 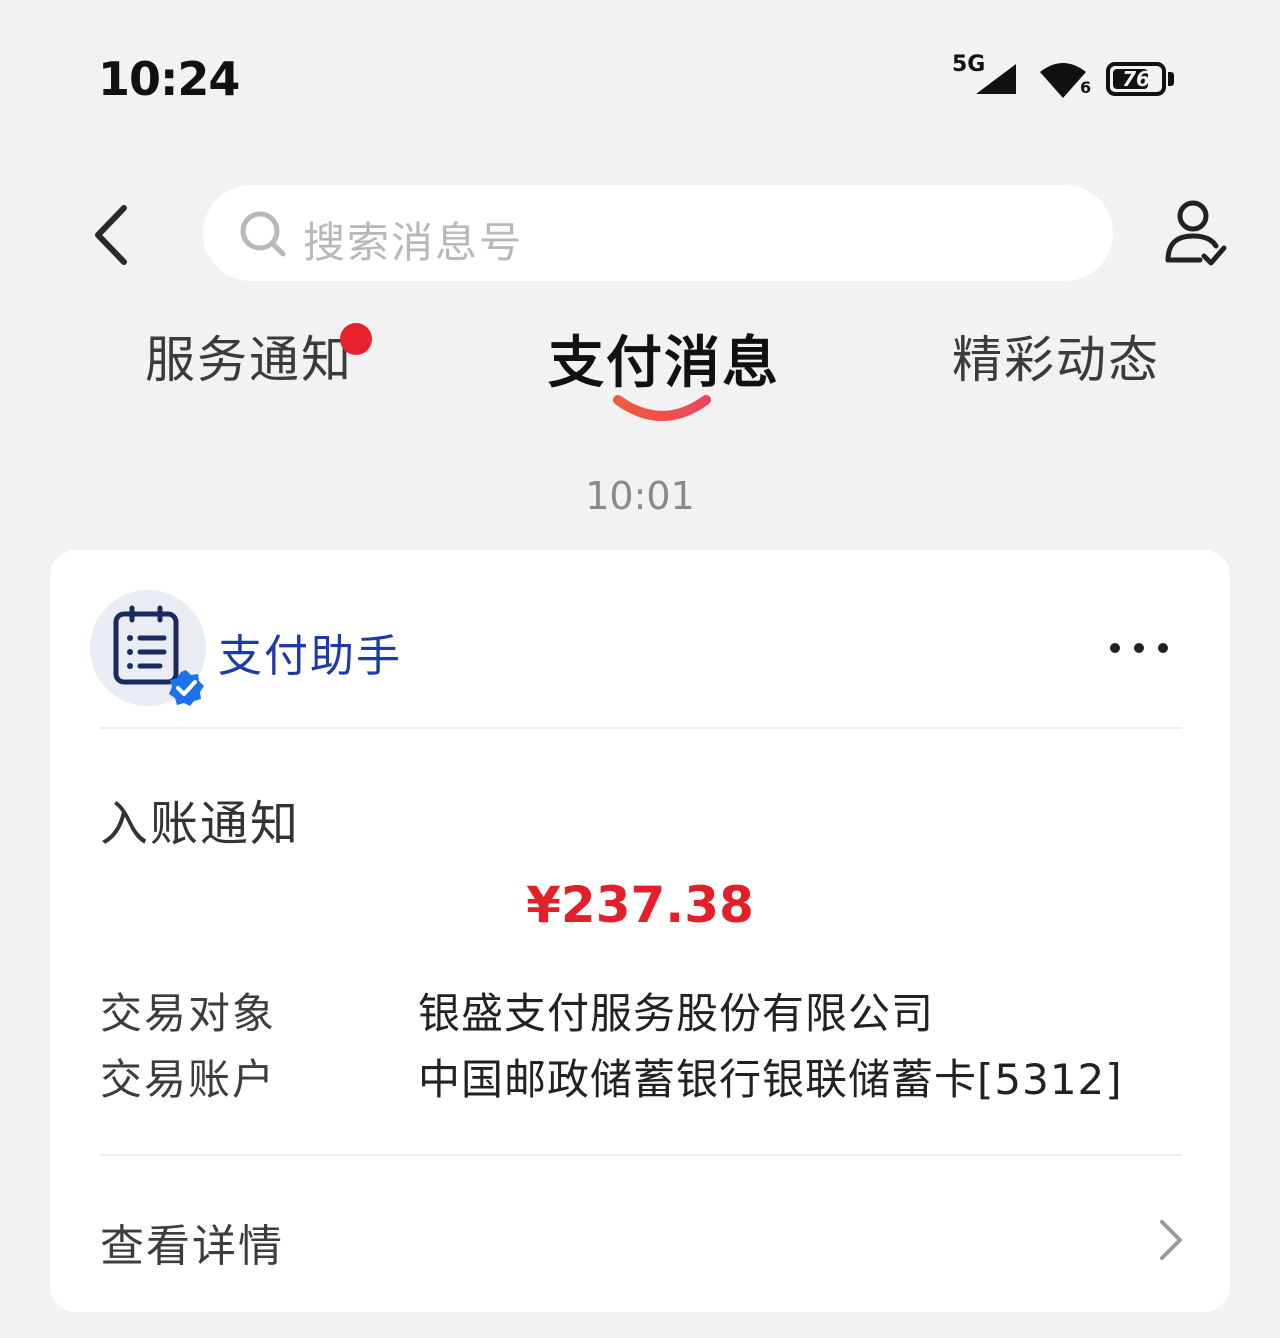 What do you see at coordinates (996, 79) in the screenshot?
I see `signal-icon` at bounding box center [996, 79].